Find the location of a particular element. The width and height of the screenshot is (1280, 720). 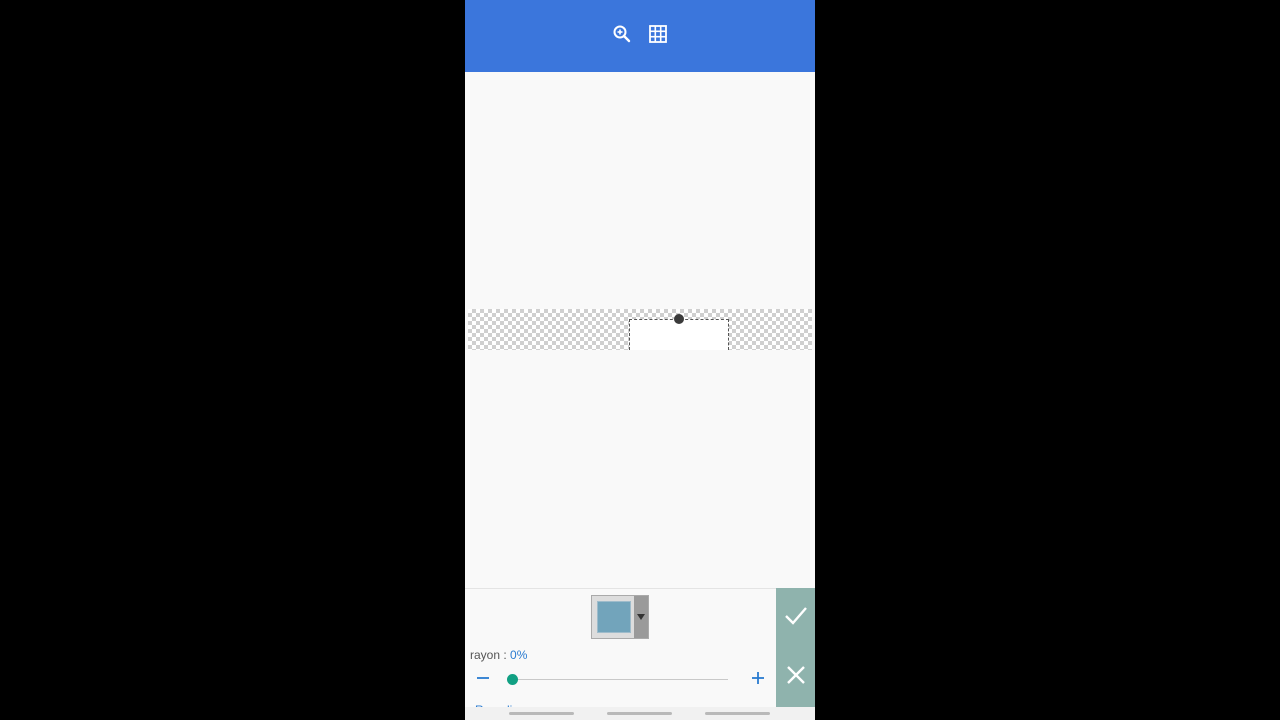

radius-label: rayon : 0% is located at coordinates (498, 655).